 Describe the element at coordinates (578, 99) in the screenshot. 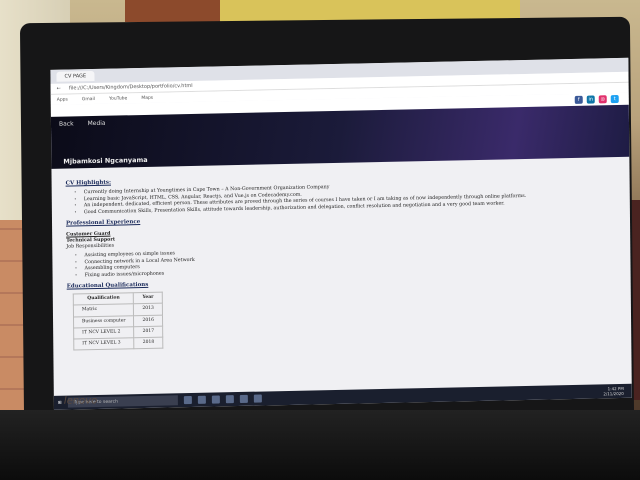

I see `facebook-icon: f` at that location.